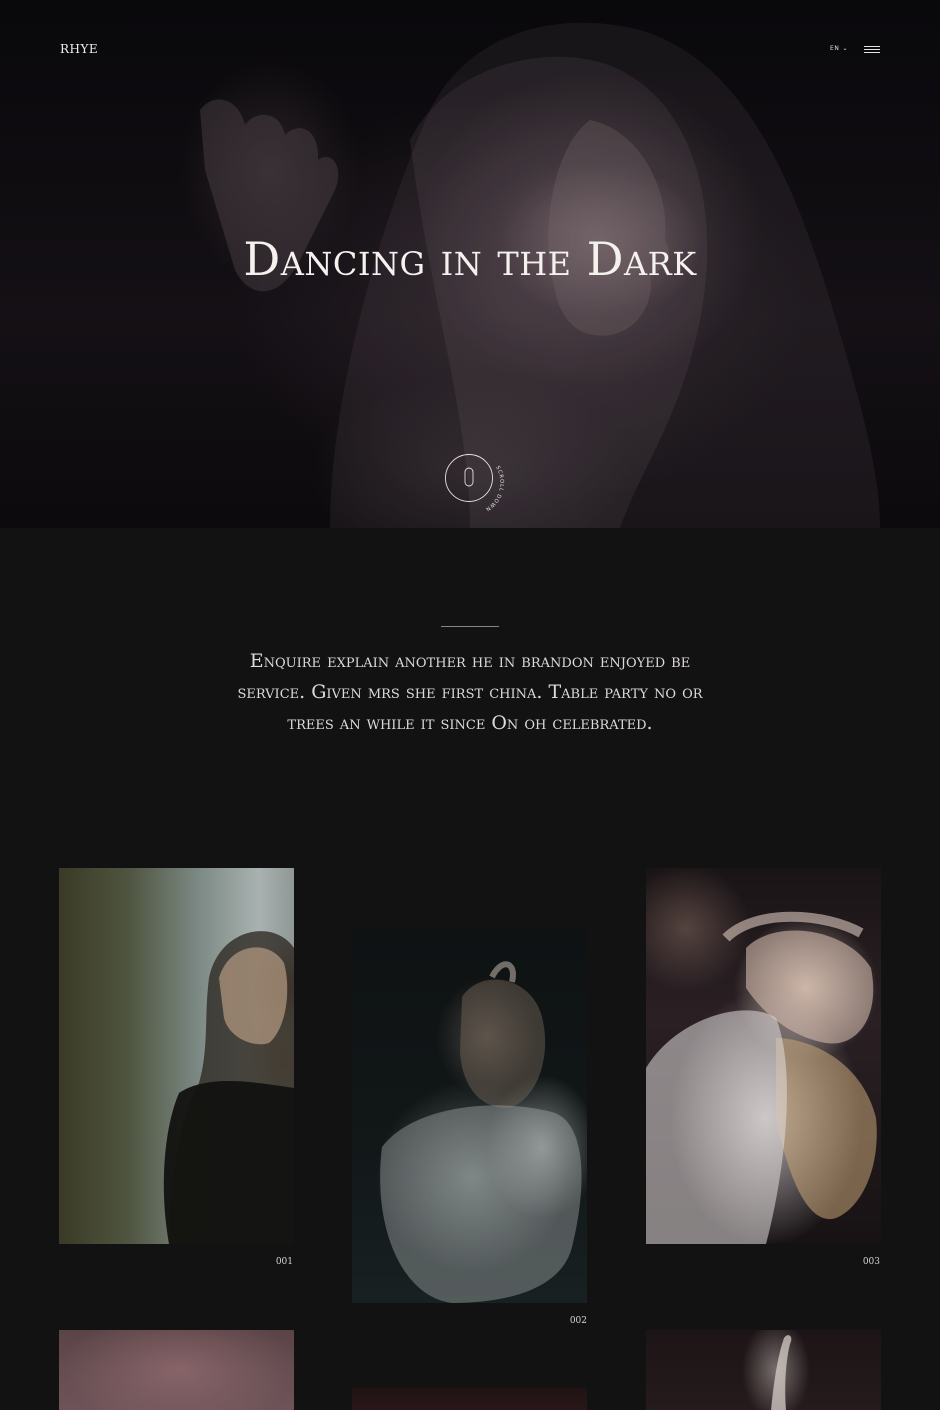 Image resolution: width=940 pixels, height=1410 pixels. I want to click on photo-002-figure, so click(481, 1132).